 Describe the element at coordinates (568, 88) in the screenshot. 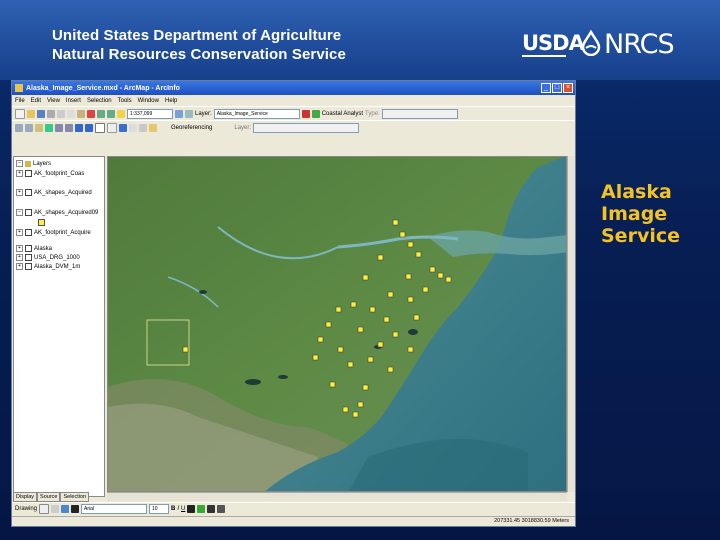

I see `close-button: ×` at that location.